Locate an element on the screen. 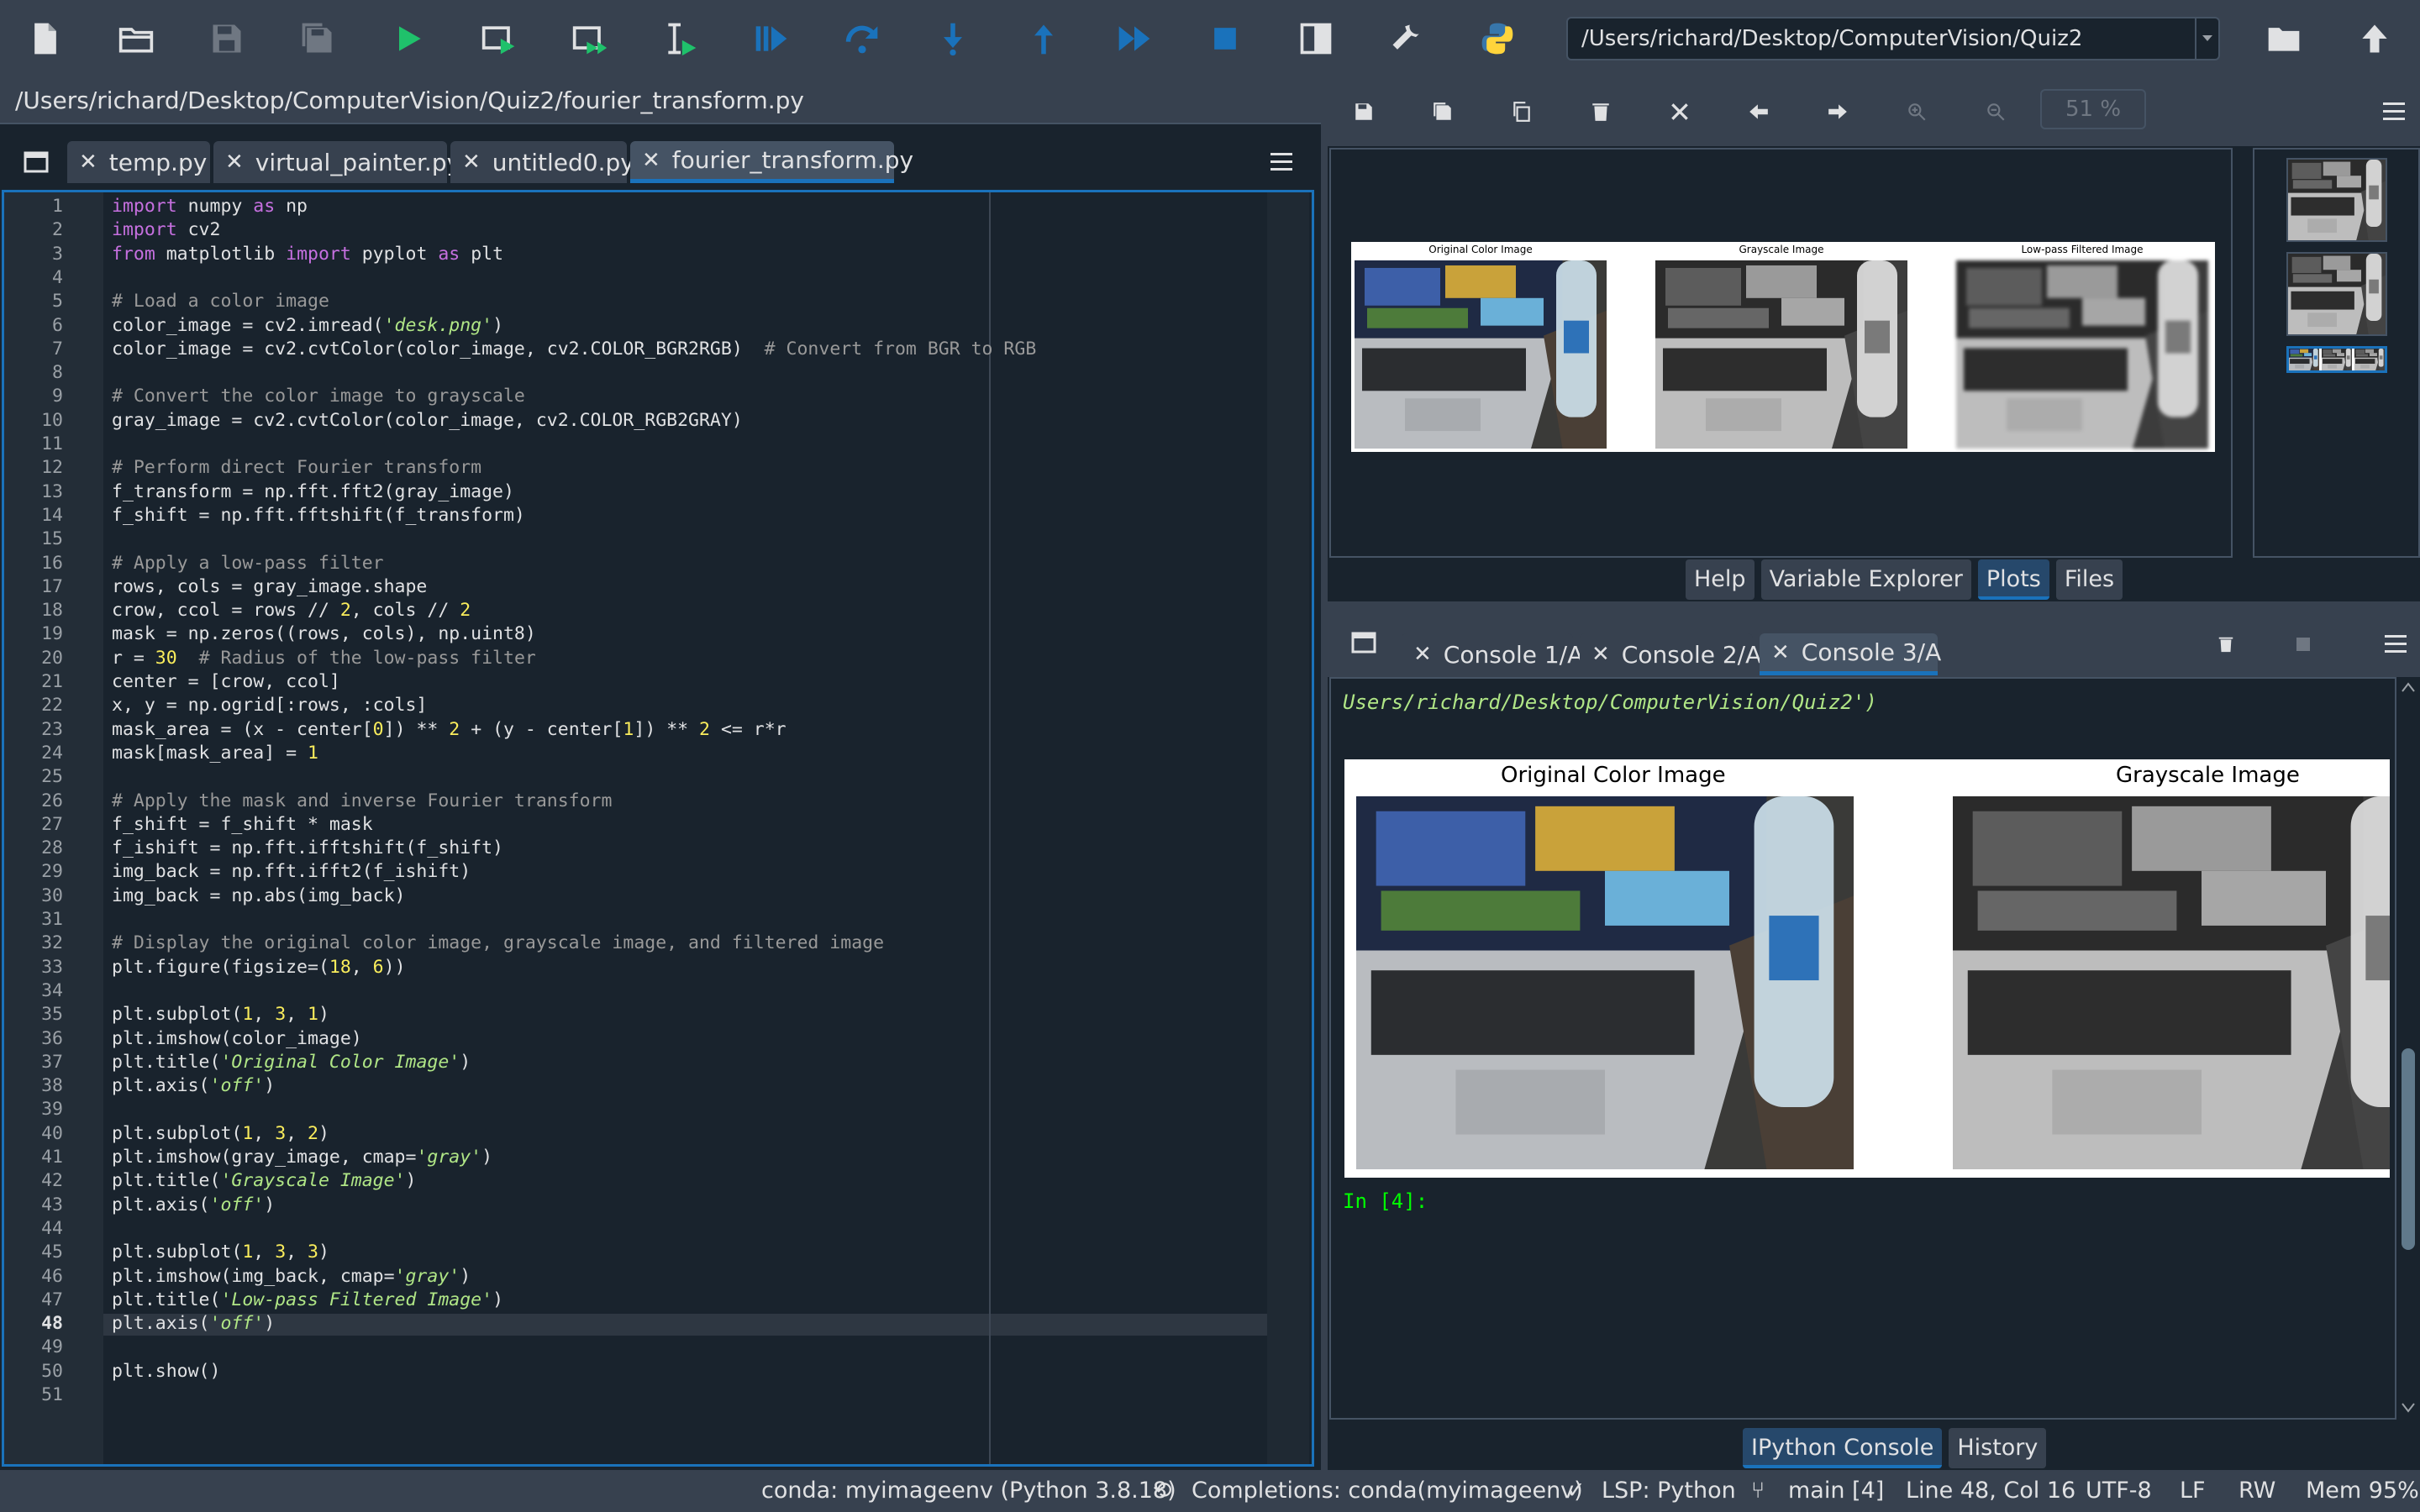 The height and width of the screenshot is (1512, 2420). console-options-menu-icon is located at coordinates (2396, 644).